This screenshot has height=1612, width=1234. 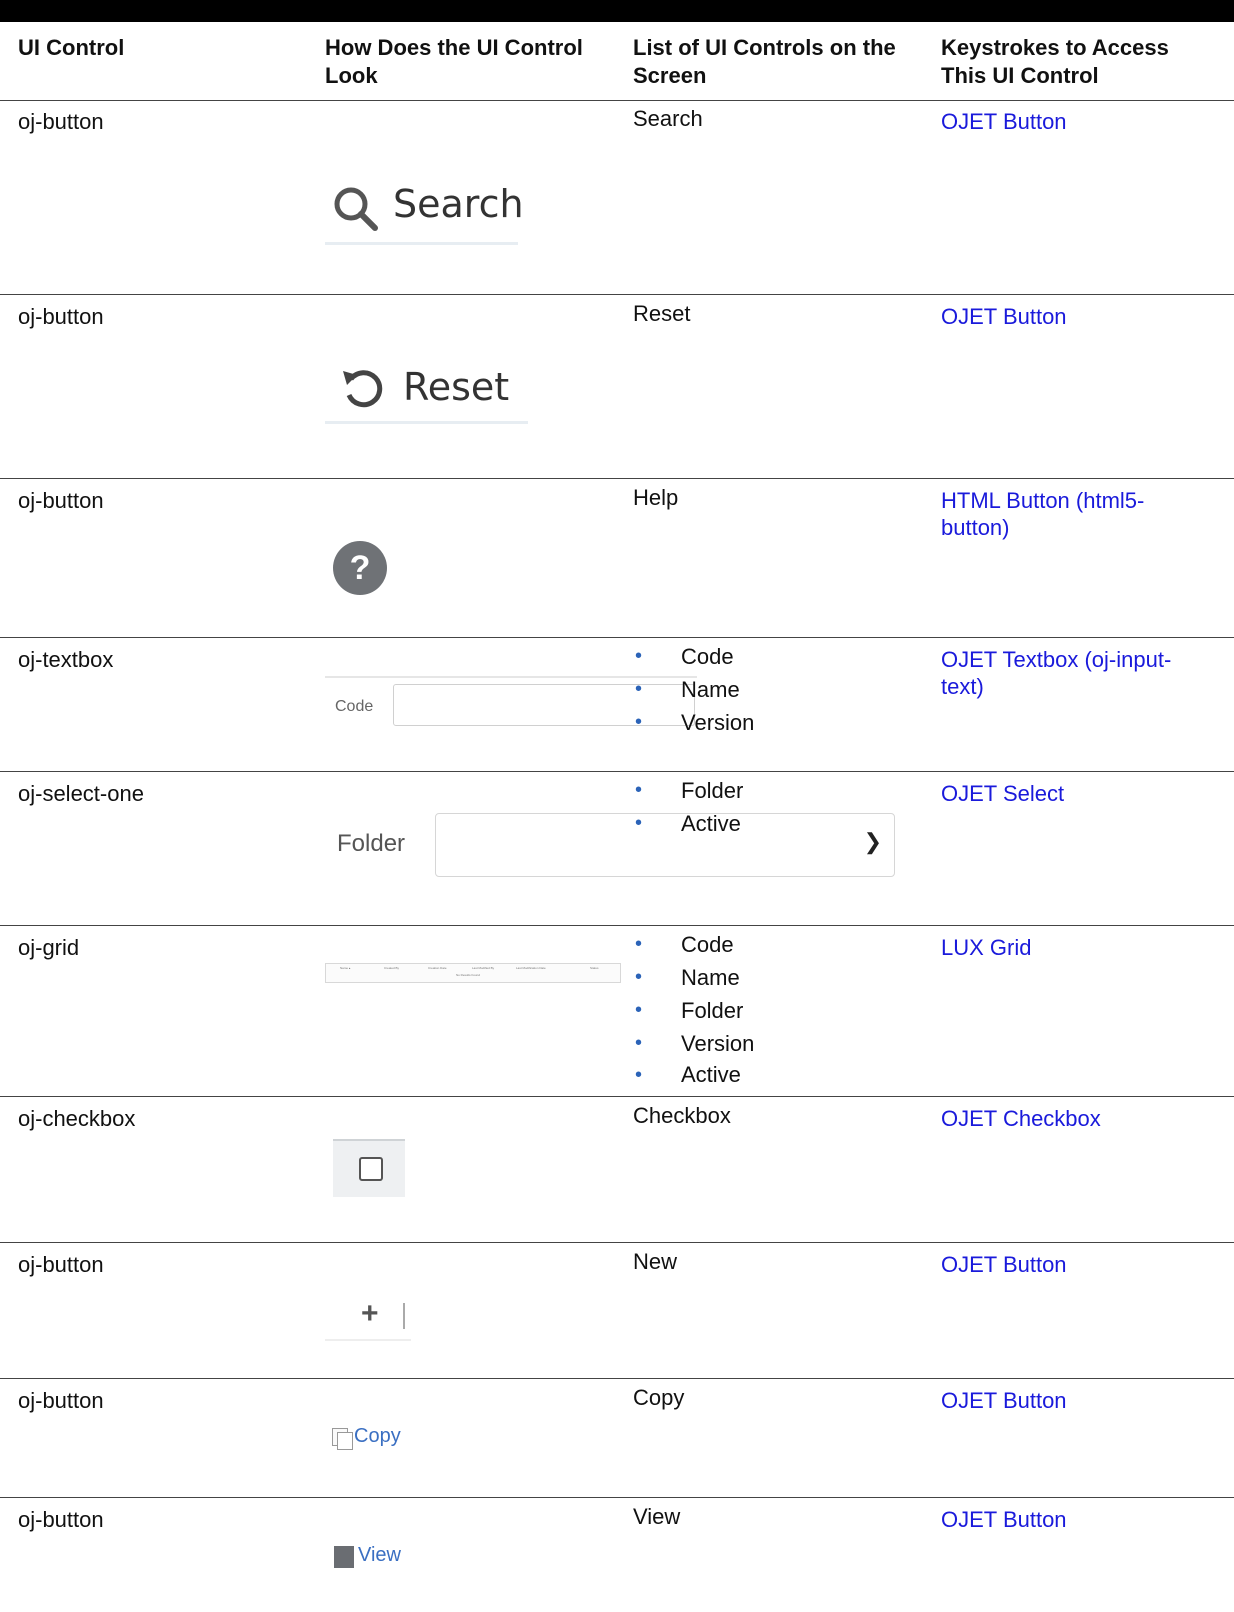 What do you see at coordinates (764, 61) in the screenshot?
I see `header-list: List of UI Controls on the Screen` at bounding box center [764, 61].